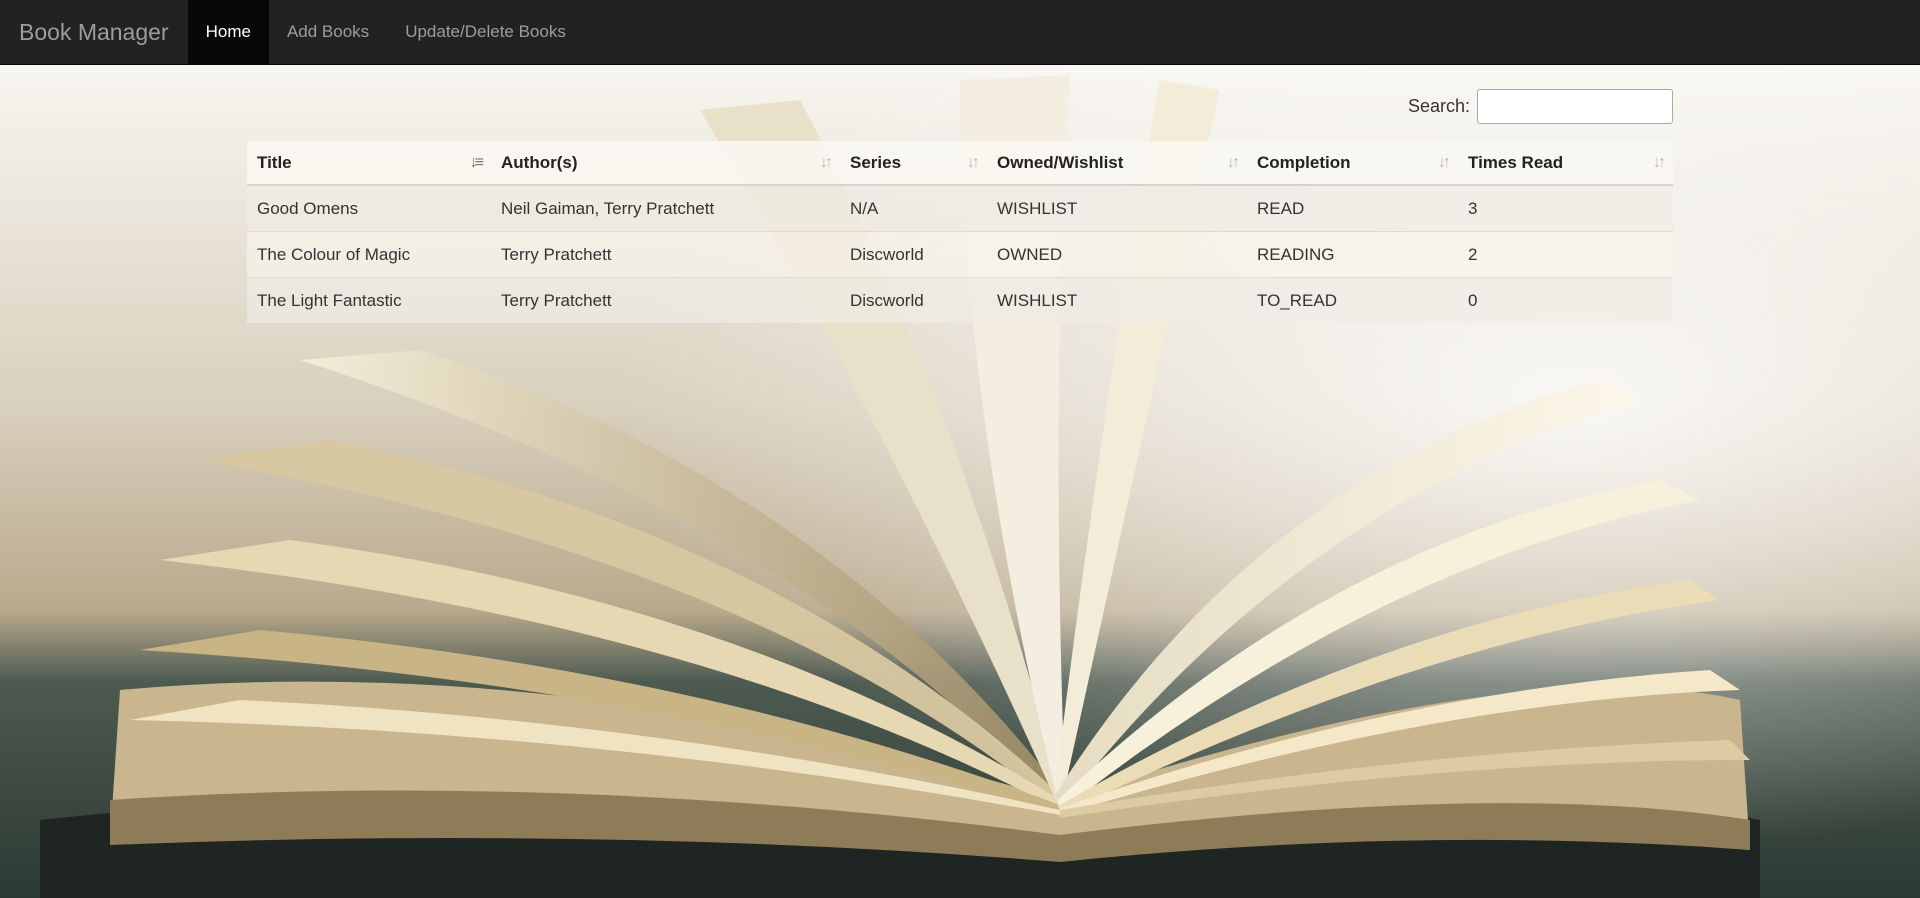 The width and height of the screenshot is (1920, 898). I want to click on column-header-completion: Completion ↓↑, so click(1352, 163).